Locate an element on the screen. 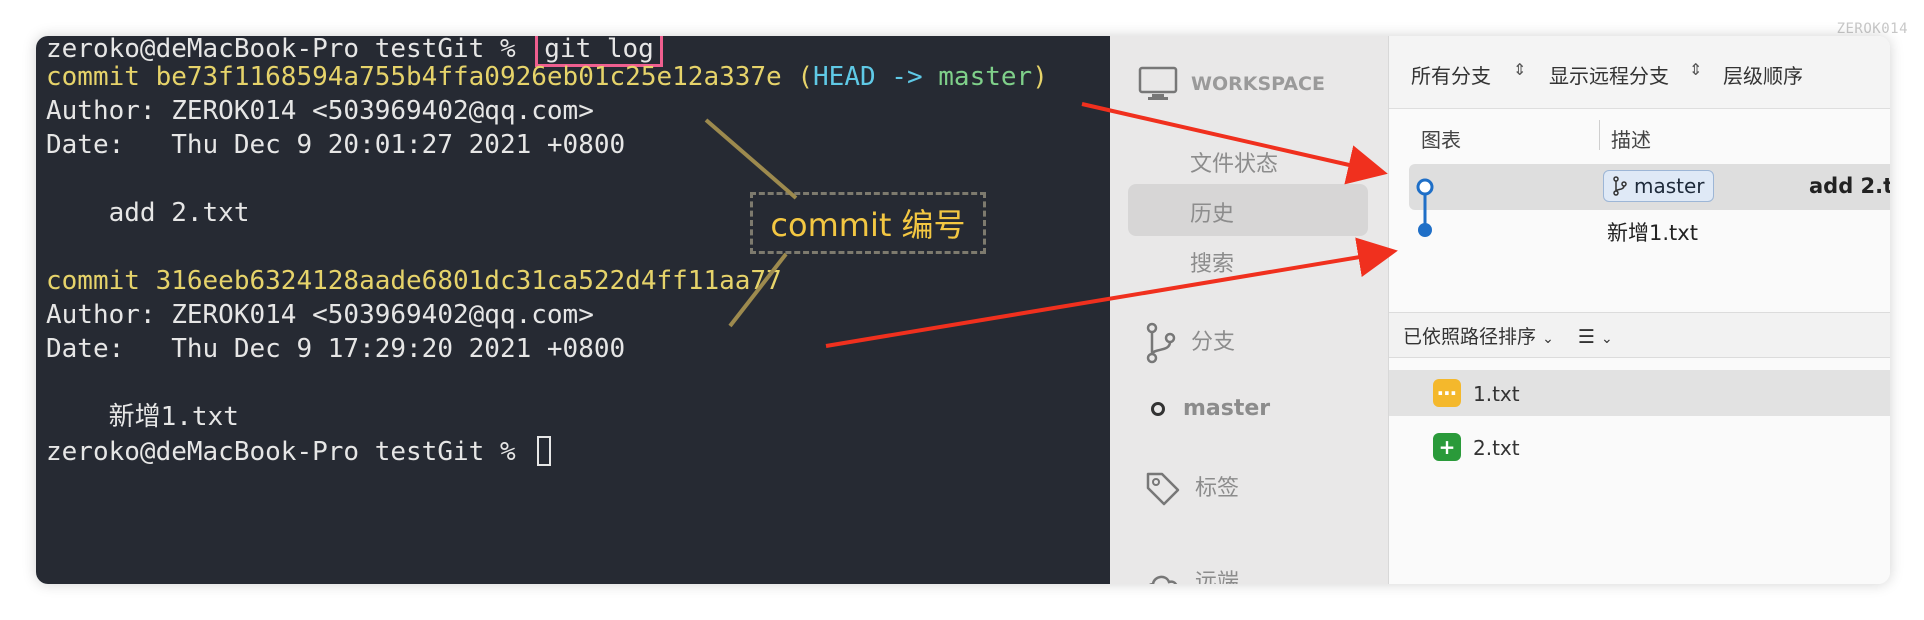  cloud-icon is located at coordinates (1163, 579).